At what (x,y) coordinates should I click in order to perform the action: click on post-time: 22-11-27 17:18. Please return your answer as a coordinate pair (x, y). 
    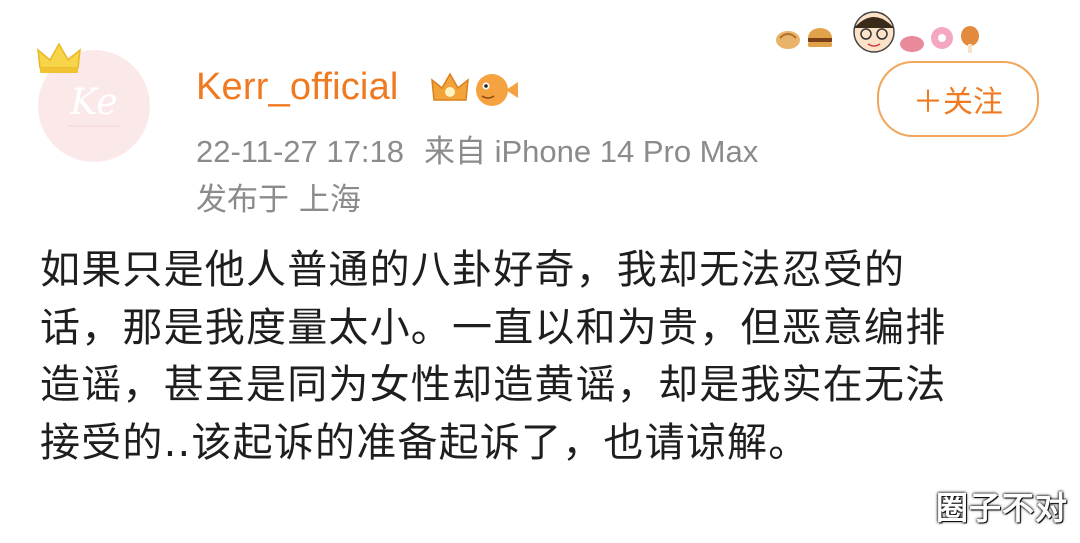
    Looking at the image, I should click on (300, 151).